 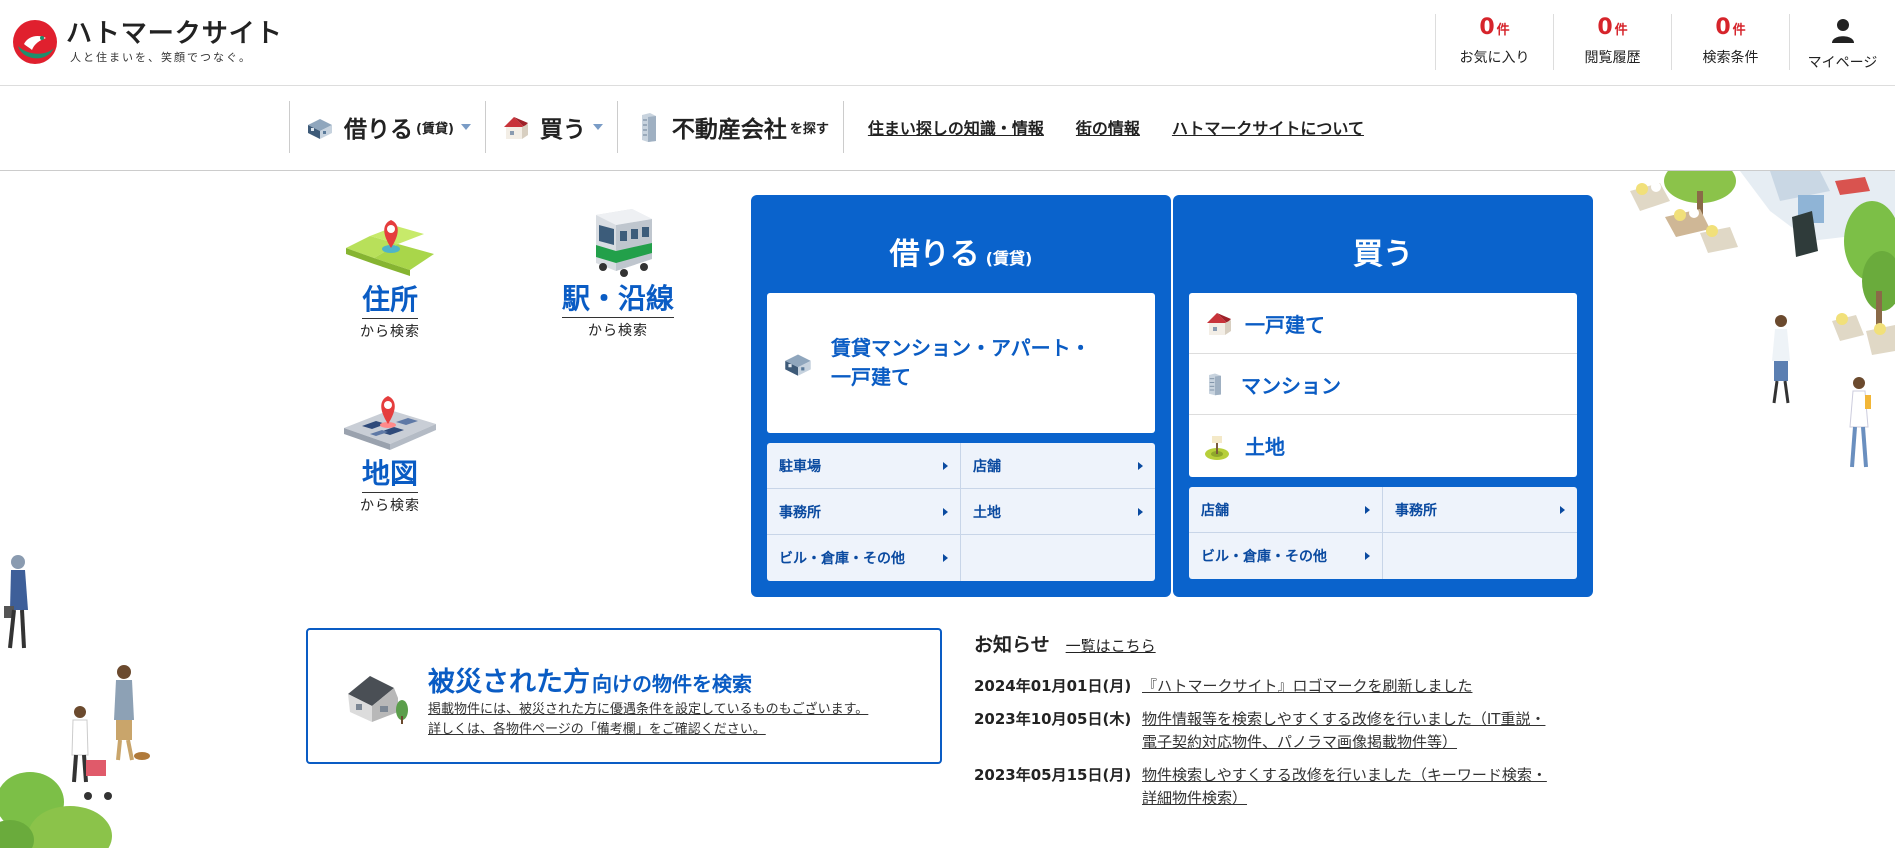 What do you see at coordinates (390, 332) in the screenshot?
I see `address-search-sub: から検索` at bounding box center [390, 332].